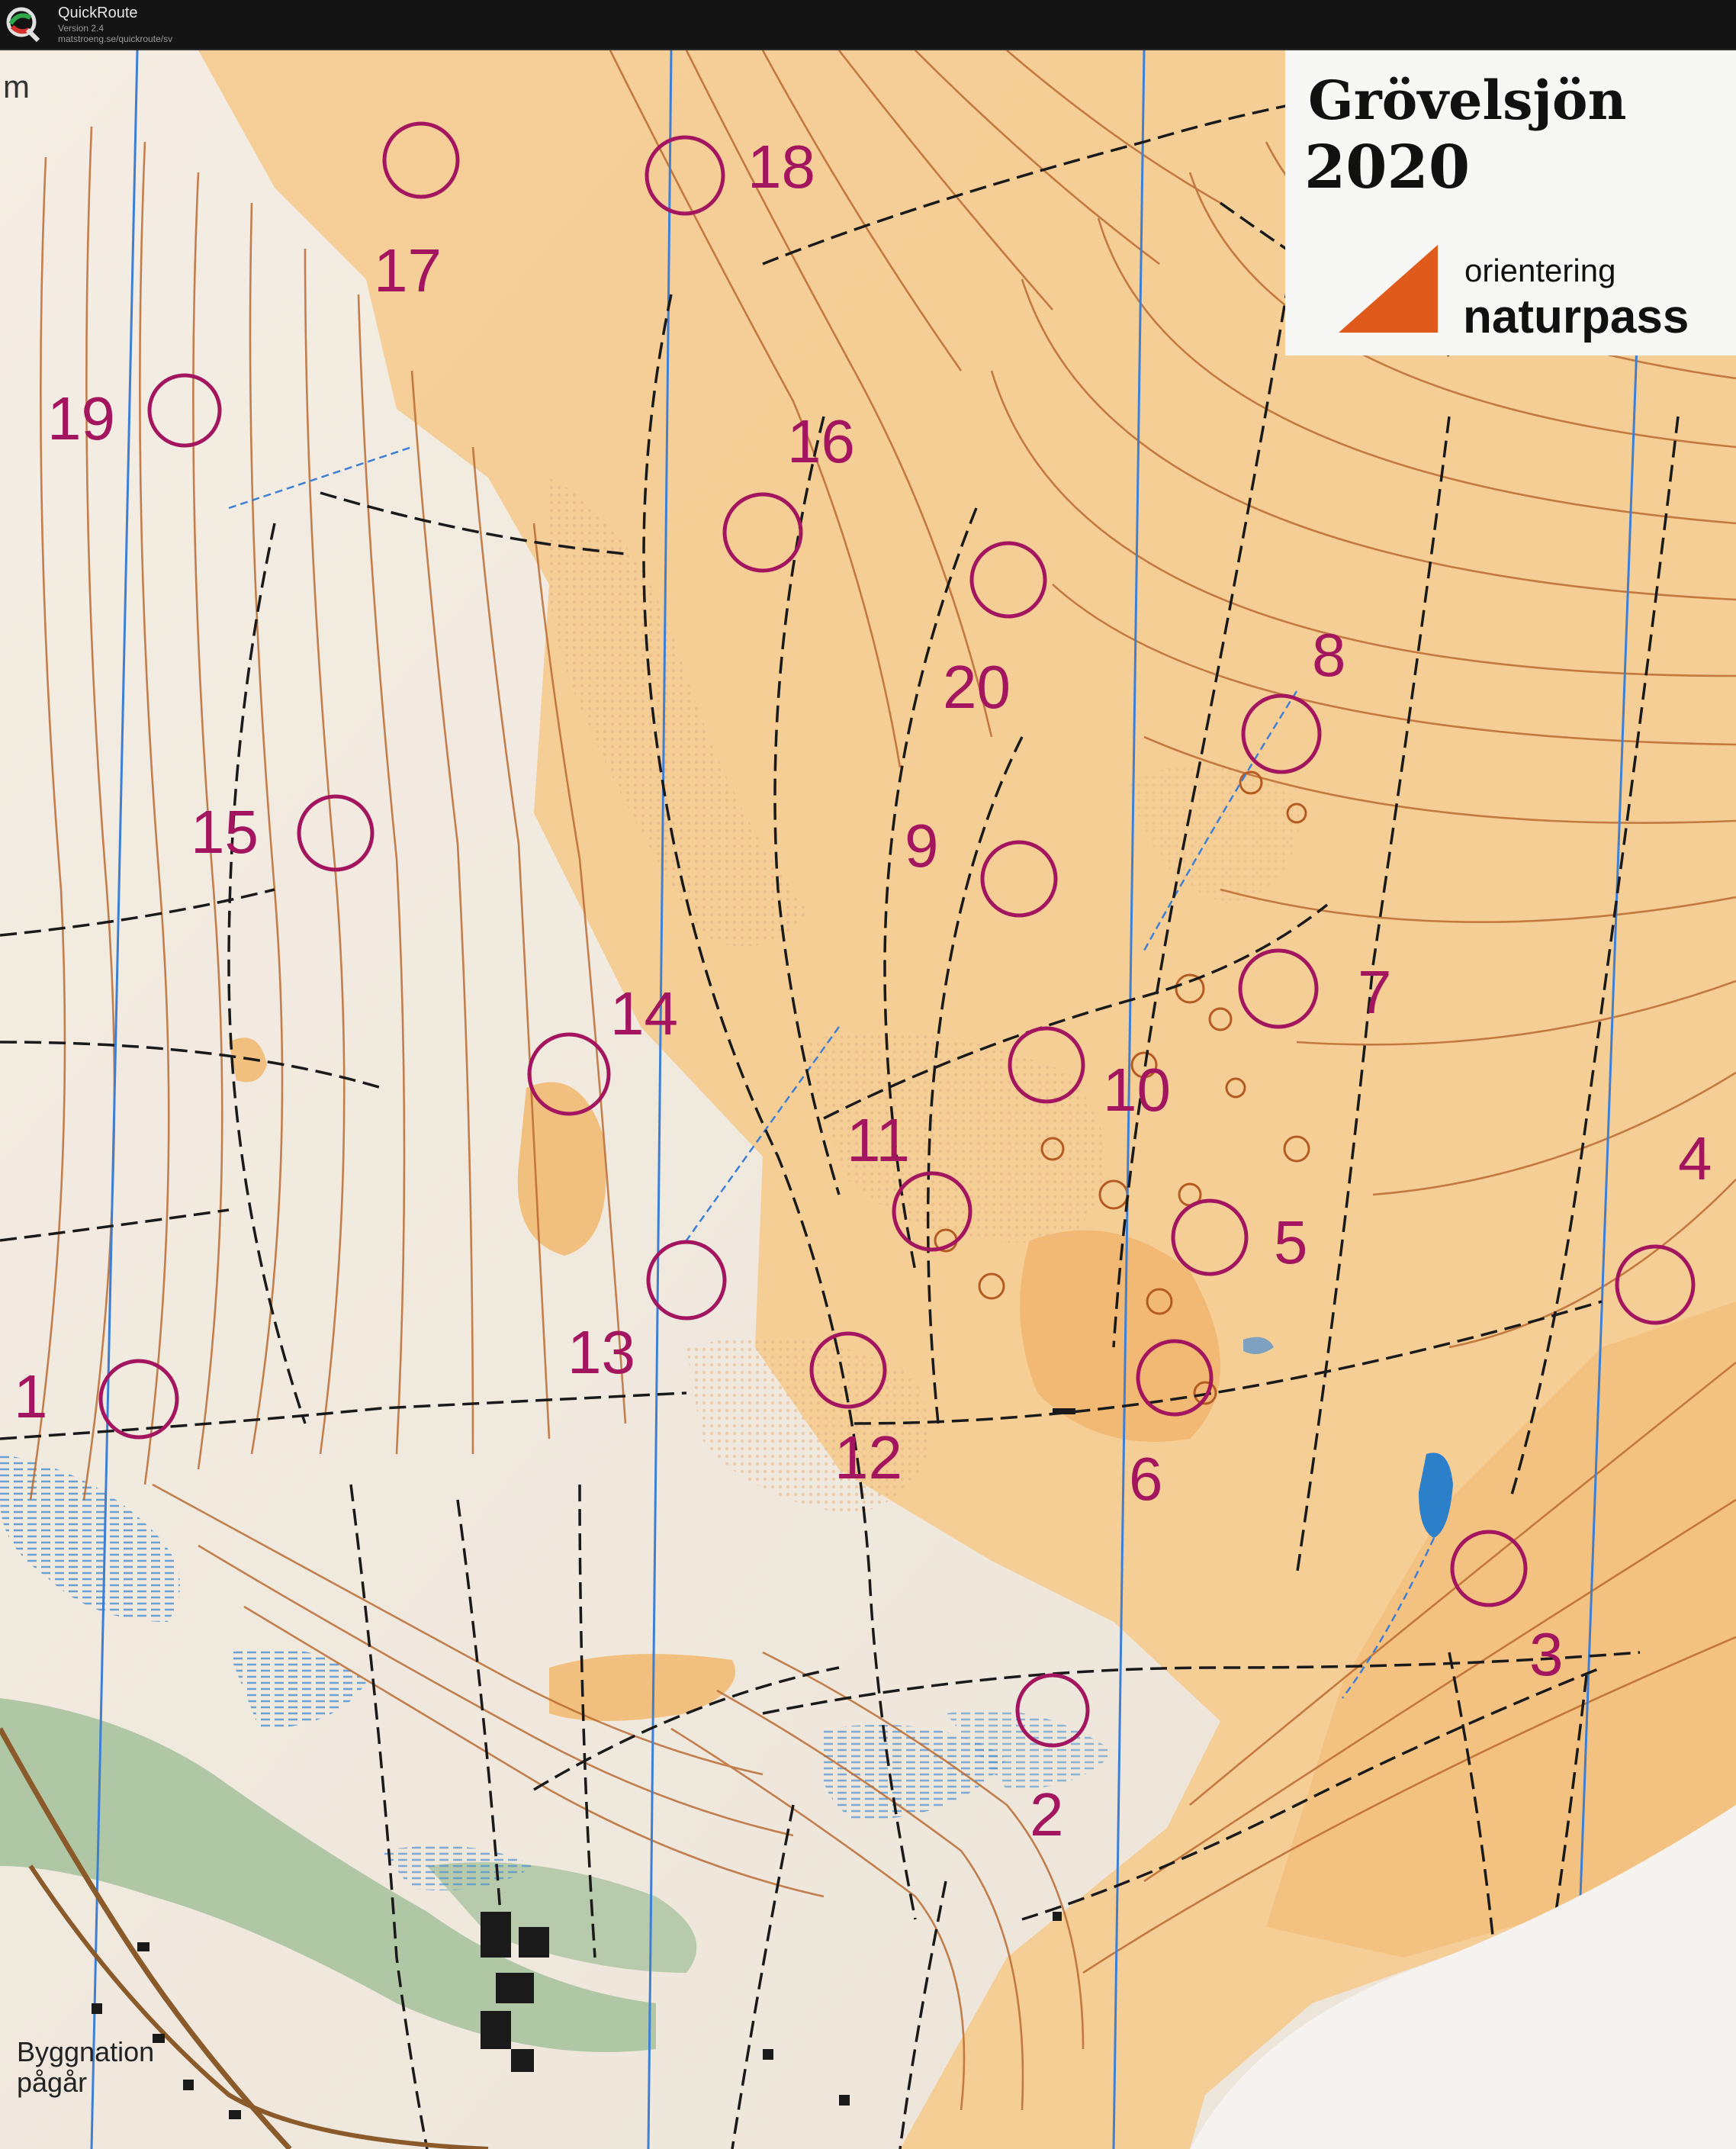 The image size is (1736, 2149). Describe the element at coordinates (1047, 1814) in the screenshot. I see `control-number-2: 2` at that location.